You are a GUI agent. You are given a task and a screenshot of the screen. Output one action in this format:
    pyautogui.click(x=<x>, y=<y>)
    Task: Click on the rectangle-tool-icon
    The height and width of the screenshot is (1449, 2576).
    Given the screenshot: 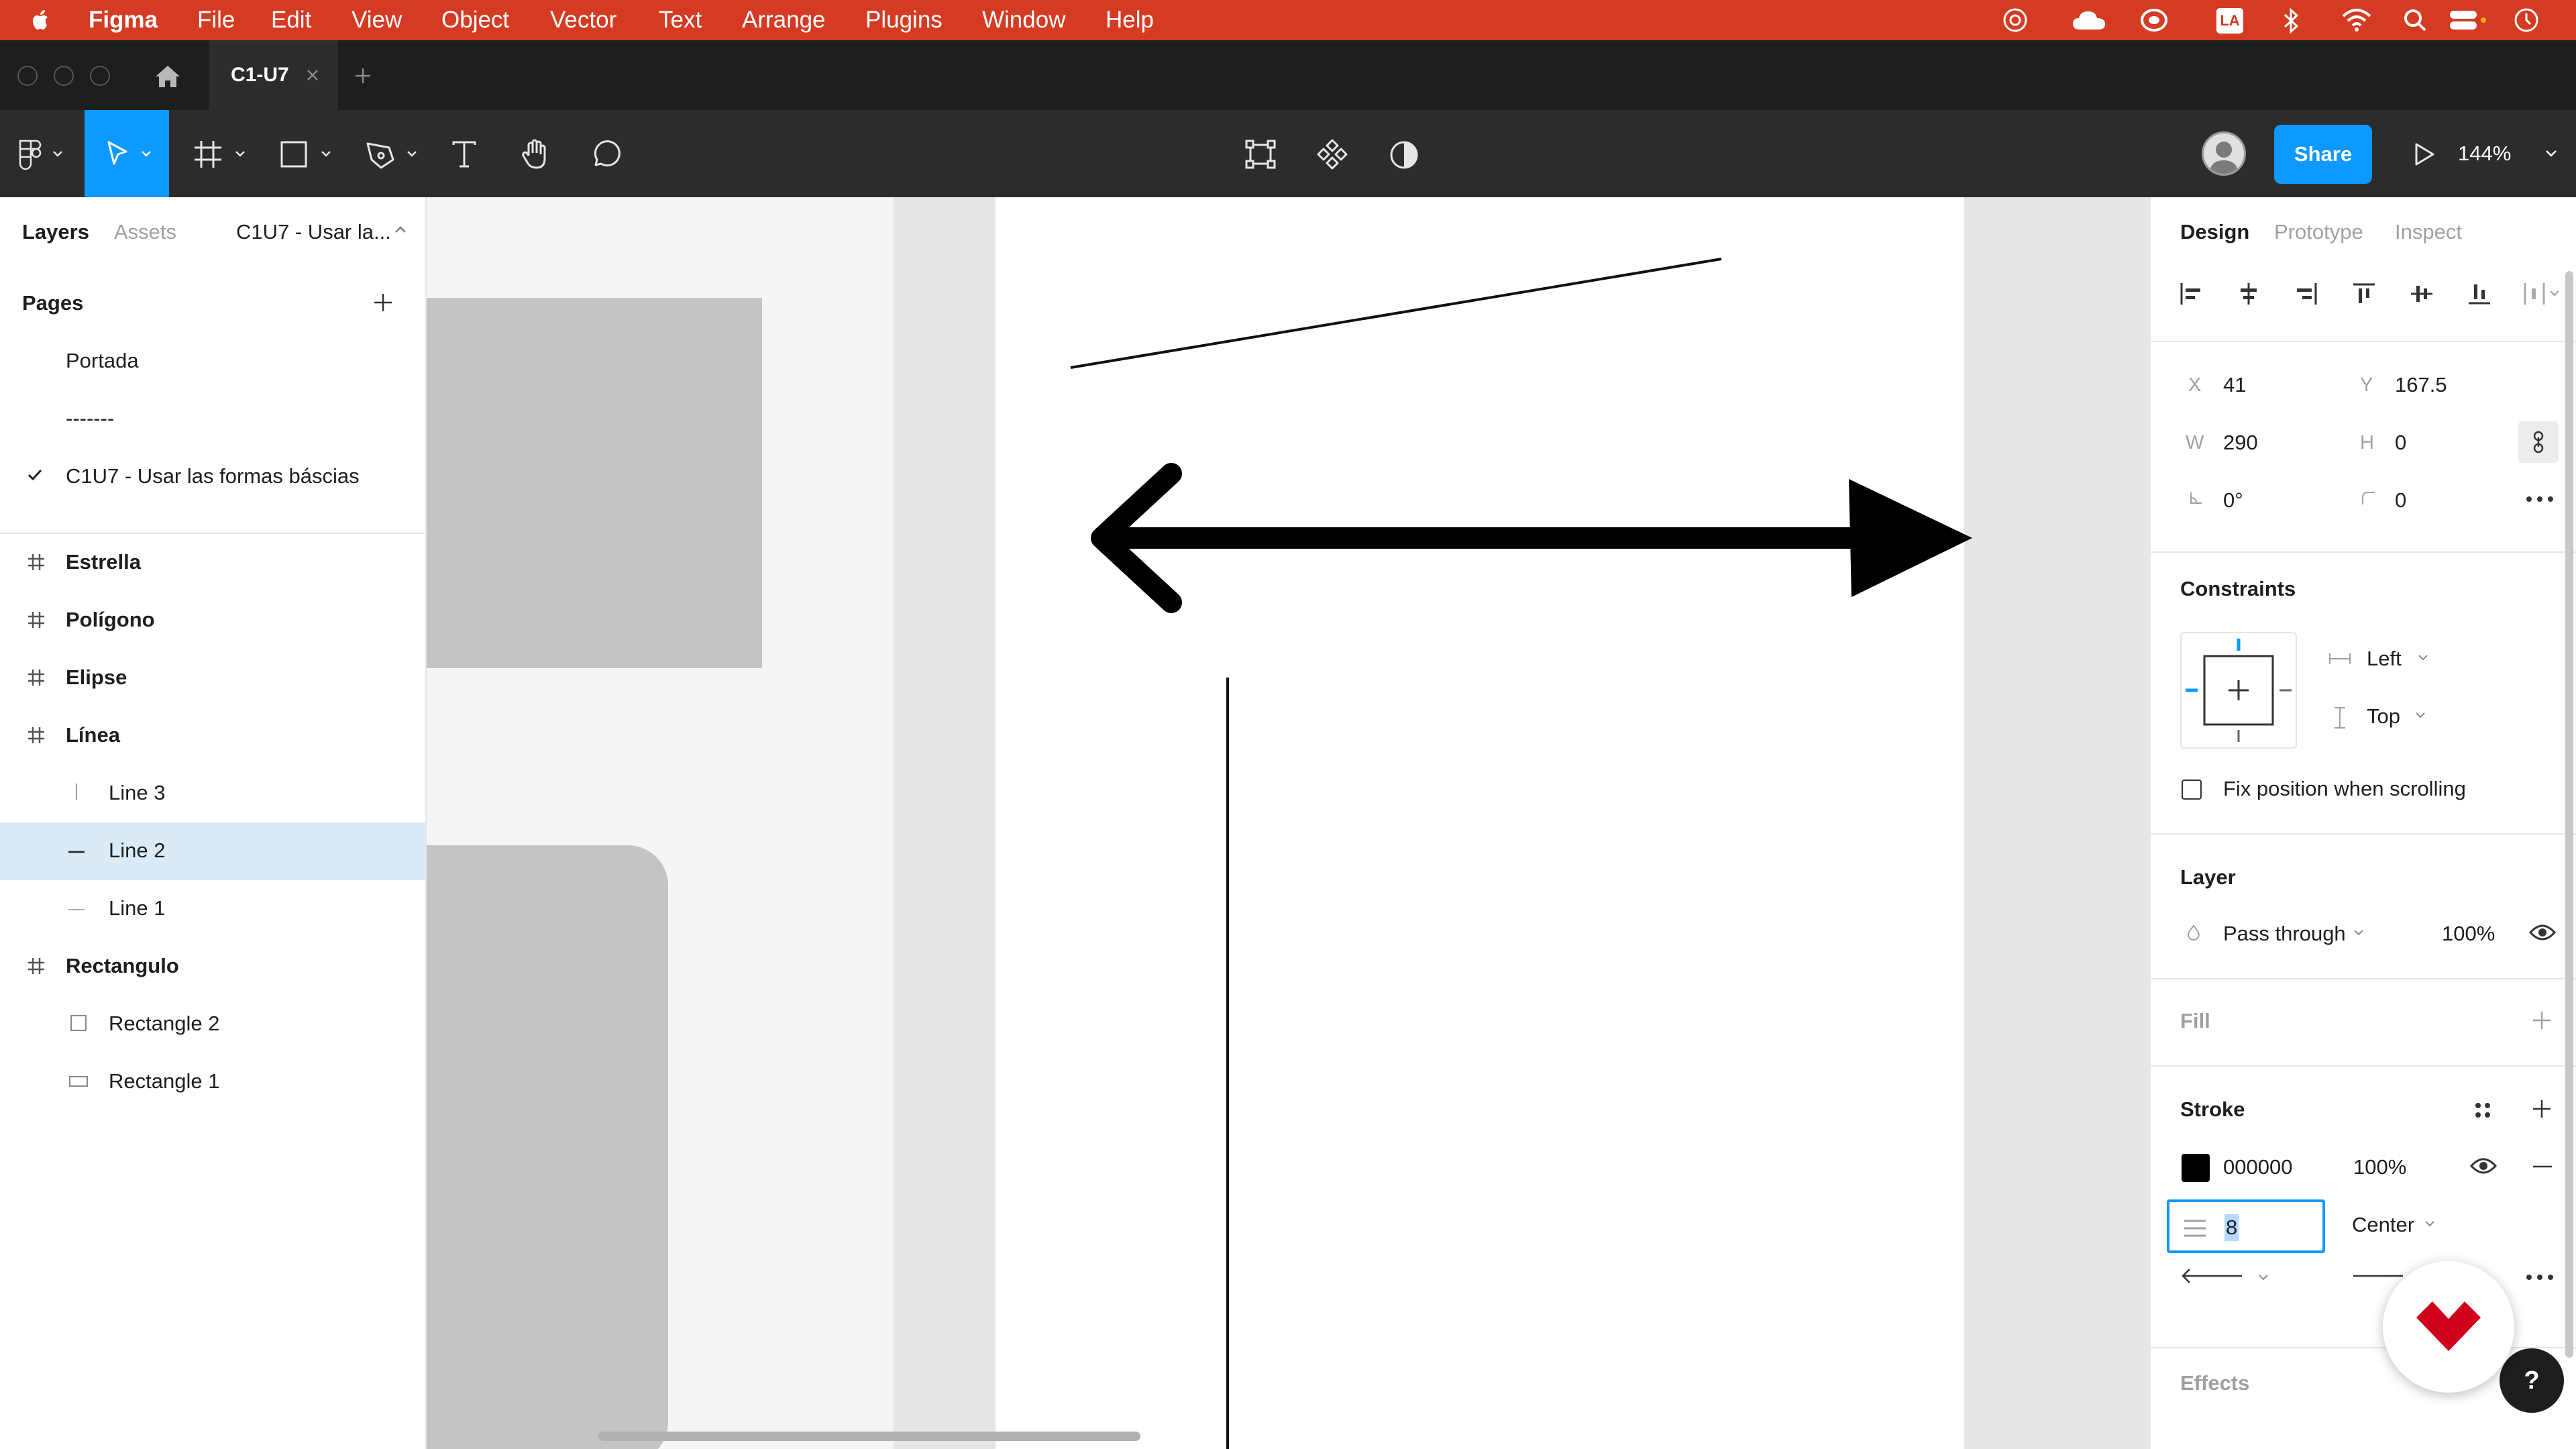 What is the action you would take?
    pyautogui.click(x=307, y=154)
    